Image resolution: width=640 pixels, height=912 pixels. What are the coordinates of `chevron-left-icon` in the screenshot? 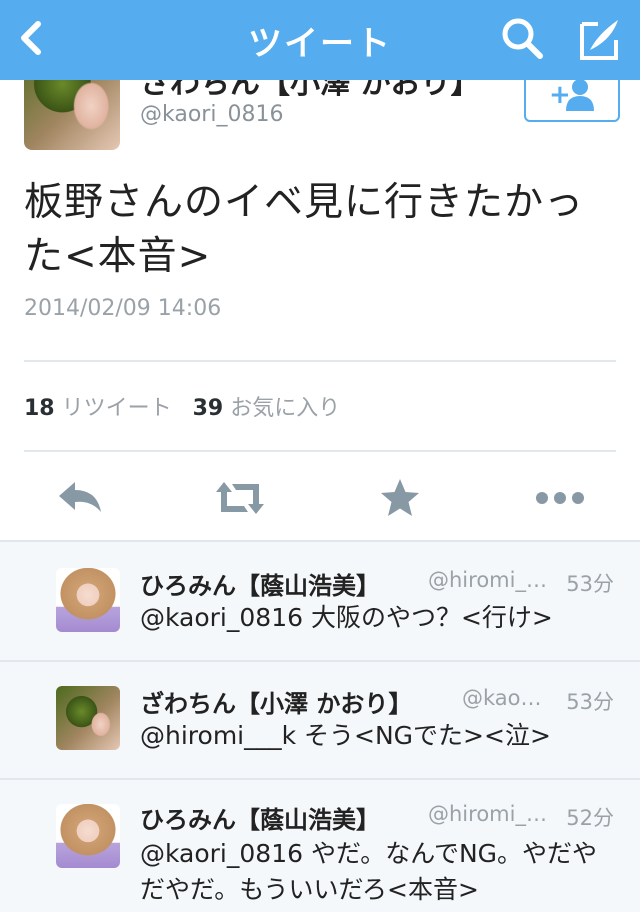 It's located at (31, 38).